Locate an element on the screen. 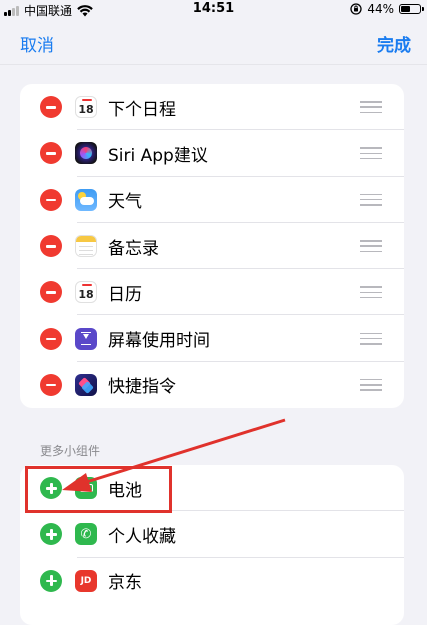  widget-row-notes: 备忘录 is located at coordinates (212, 246).